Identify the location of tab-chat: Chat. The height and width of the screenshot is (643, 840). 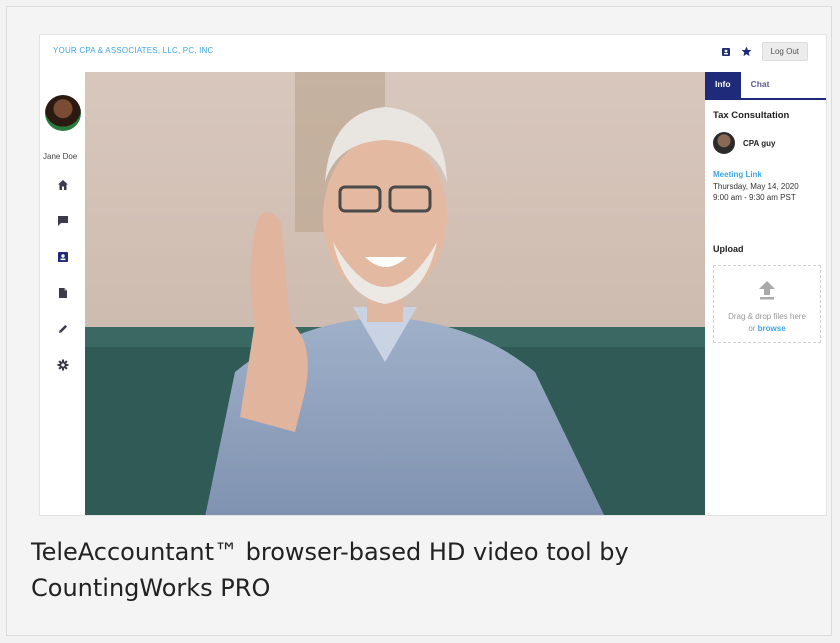
(760, 85).